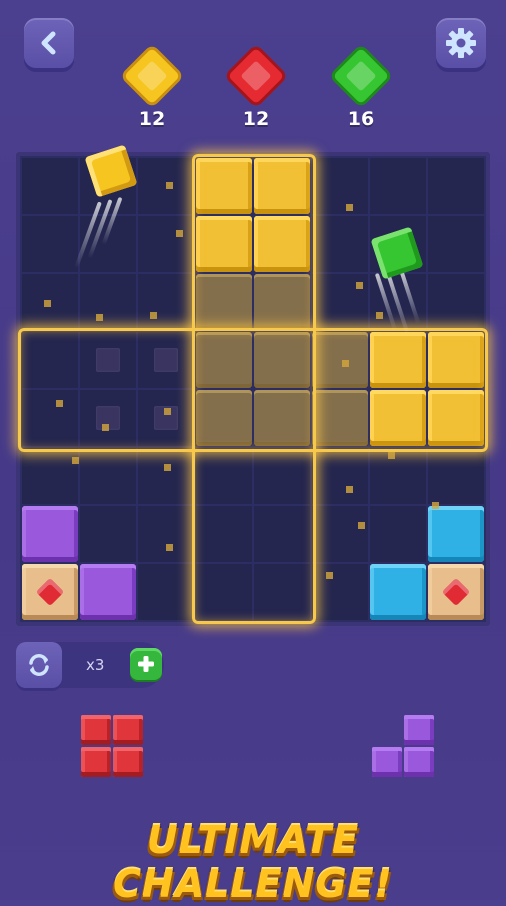 This screenshot has height=906, width=506. Describe the element at coordinates (95, 665) in the screenshot. I see `swap-count: x3` at that location.